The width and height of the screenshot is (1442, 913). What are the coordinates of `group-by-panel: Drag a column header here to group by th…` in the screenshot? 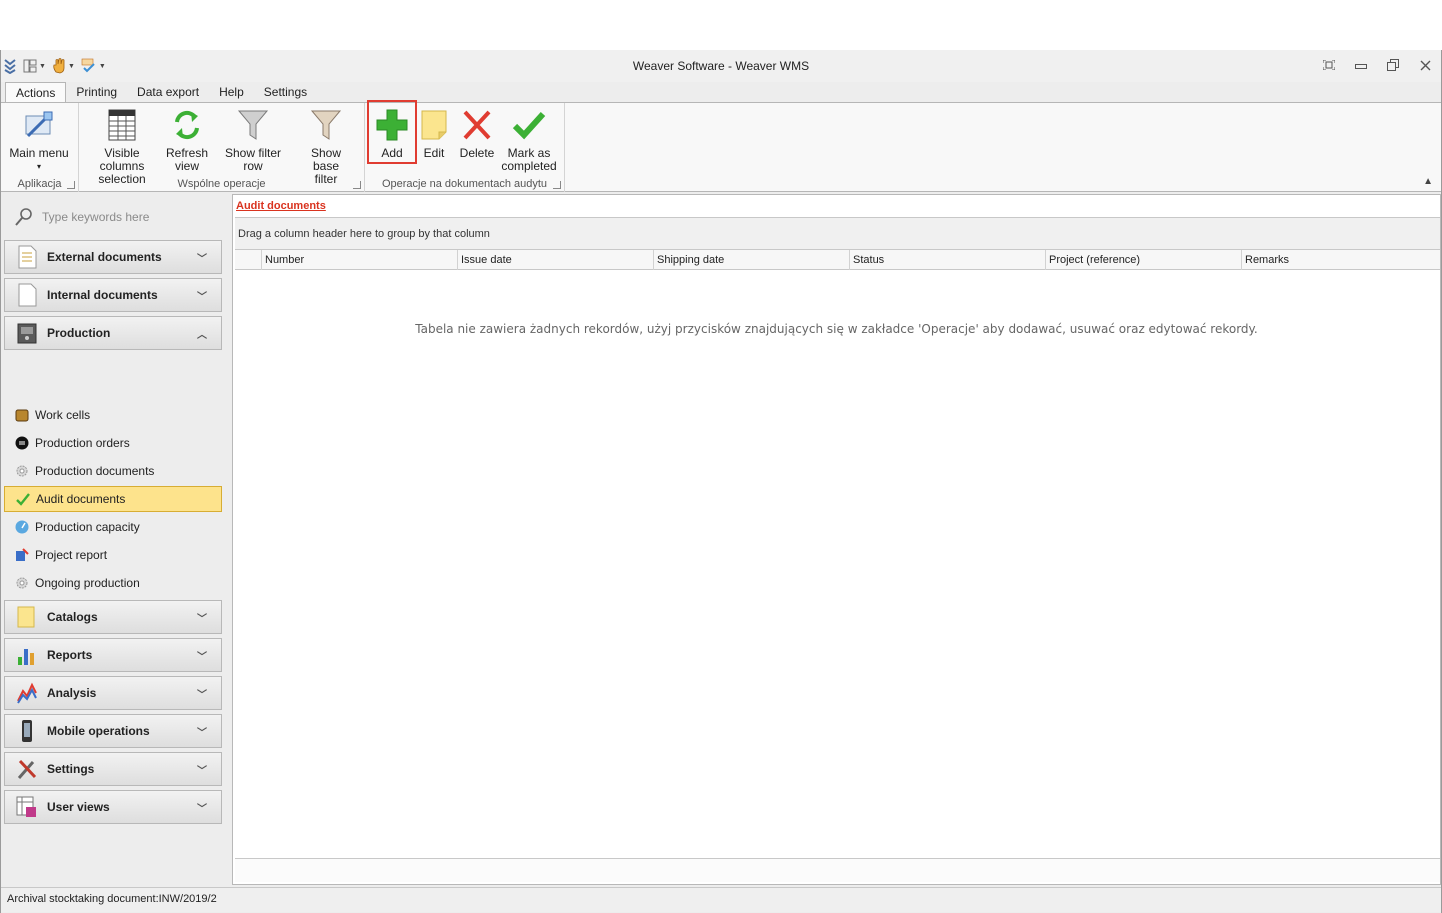 It's located at (837, 233).